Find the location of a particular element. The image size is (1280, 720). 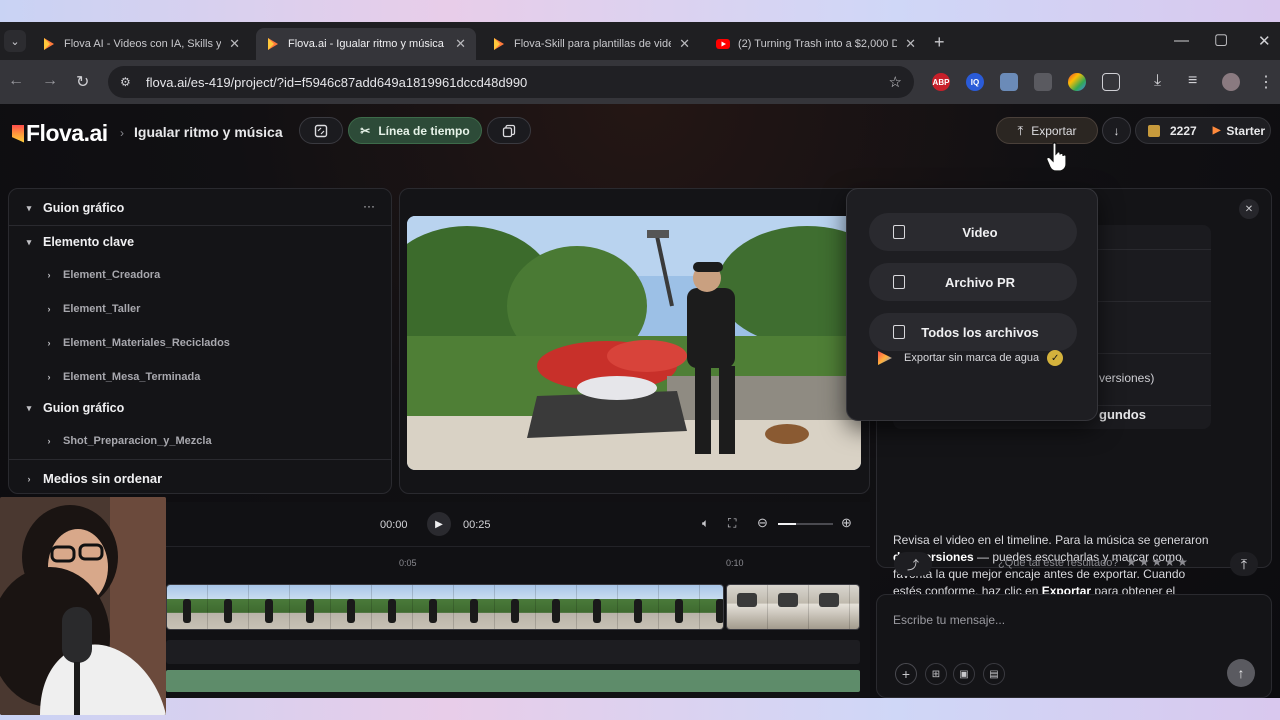

key-element-folder: ▾ Elemento clave is located at coordinates (77, 242).